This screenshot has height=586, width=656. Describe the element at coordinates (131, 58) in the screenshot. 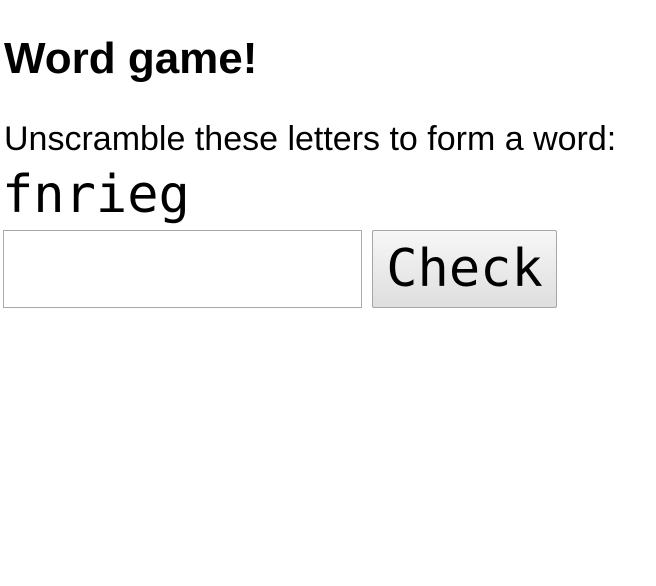

I see `page-title: Word game!` at that location.